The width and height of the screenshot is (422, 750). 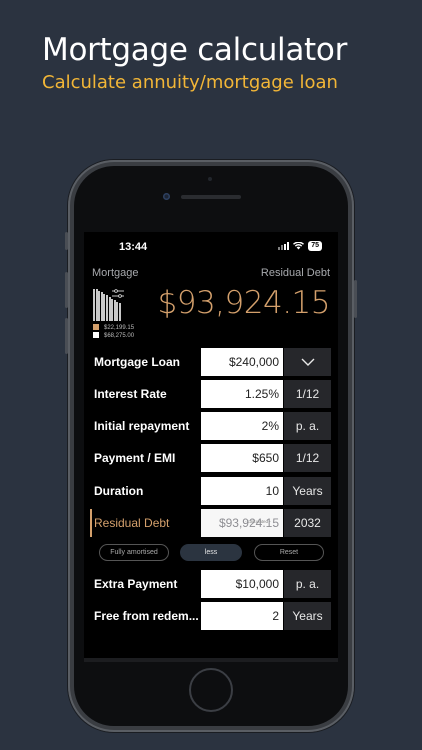 I want to click on duration-field: 10, so click(x=242, y=491).